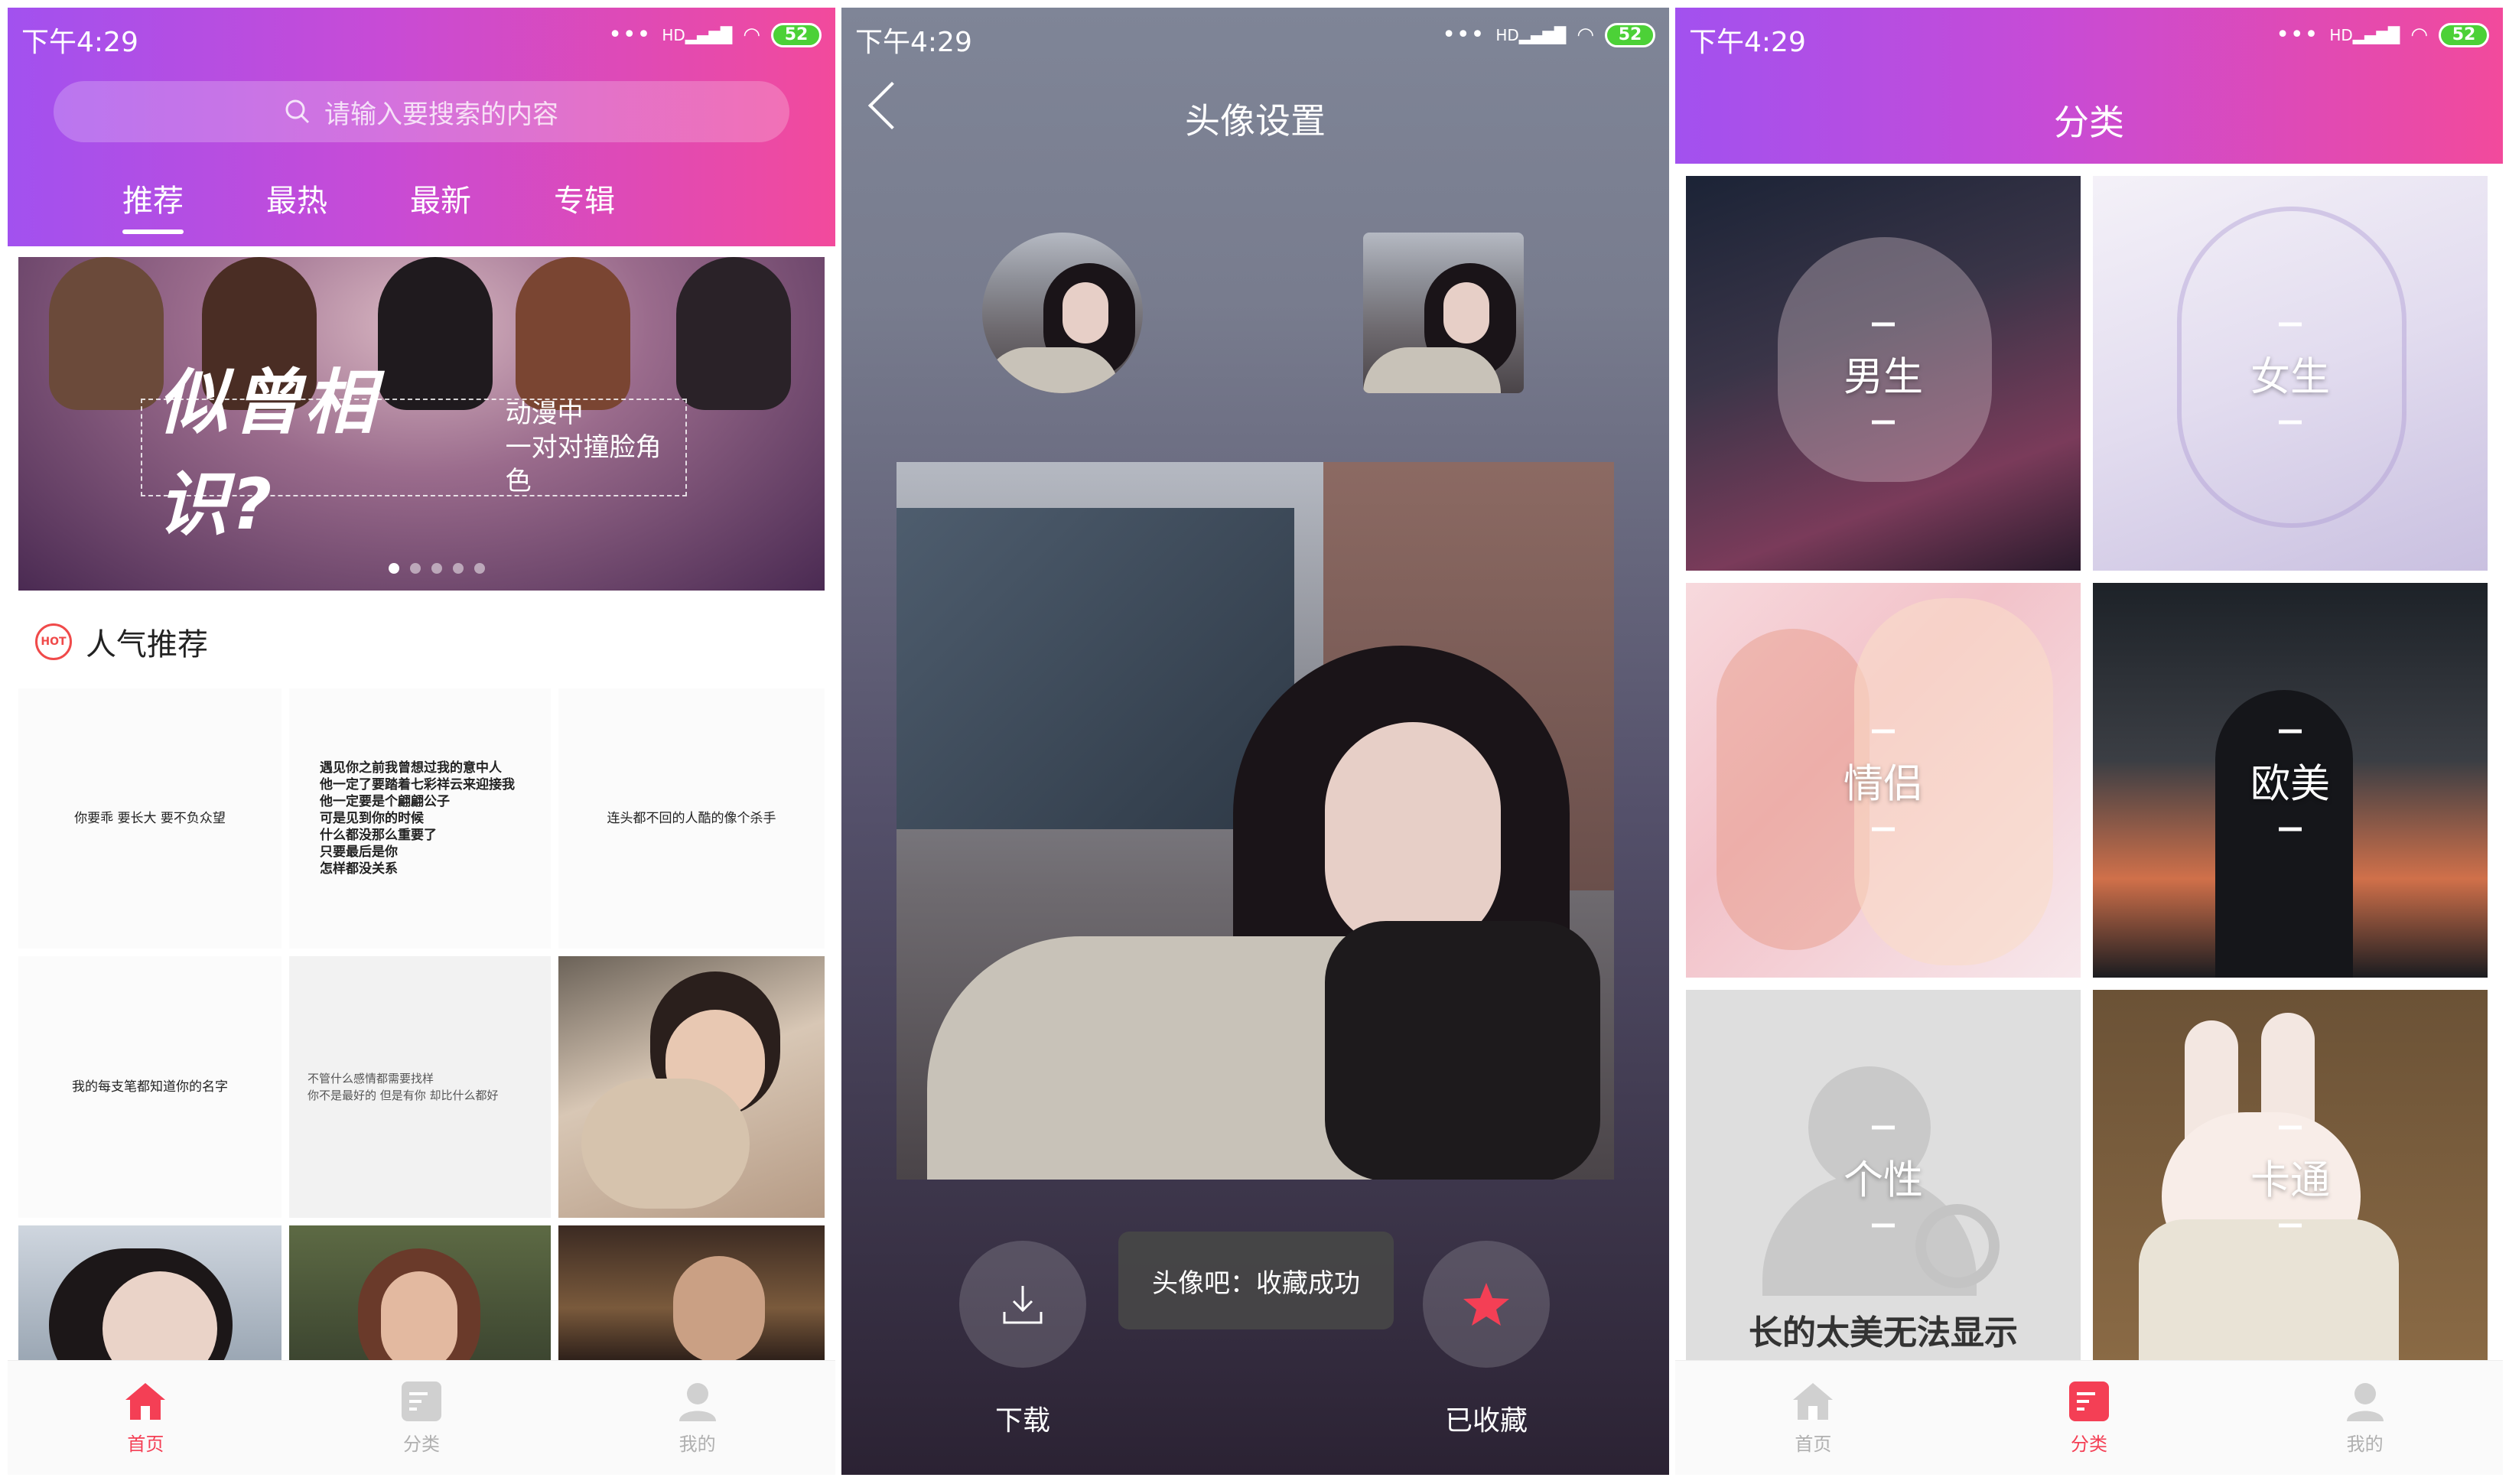 This screenshot has height=1484, width=2509. I want to click on signal-label: HD, so click(1507, 34).